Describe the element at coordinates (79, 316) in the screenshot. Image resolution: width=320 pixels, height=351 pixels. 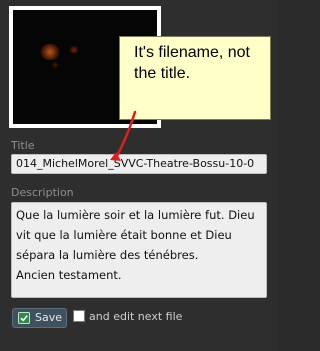
I see `edit-next-checkbox` at that location.